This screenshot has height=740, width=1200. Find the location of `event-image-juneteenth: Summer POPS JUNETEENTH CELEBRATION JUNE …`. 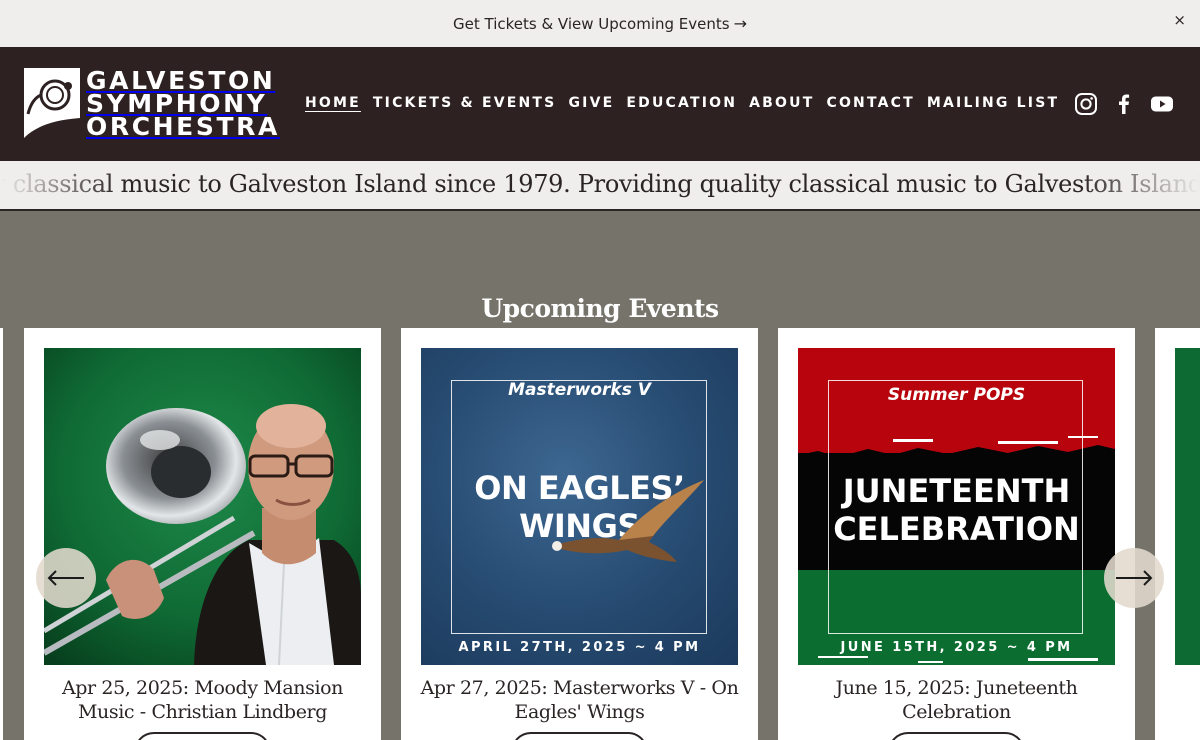

event-image-juneteenth: Summer POPS JUNETEENTH CELEBRATION JUNE … is located at coordinates (956, 506).